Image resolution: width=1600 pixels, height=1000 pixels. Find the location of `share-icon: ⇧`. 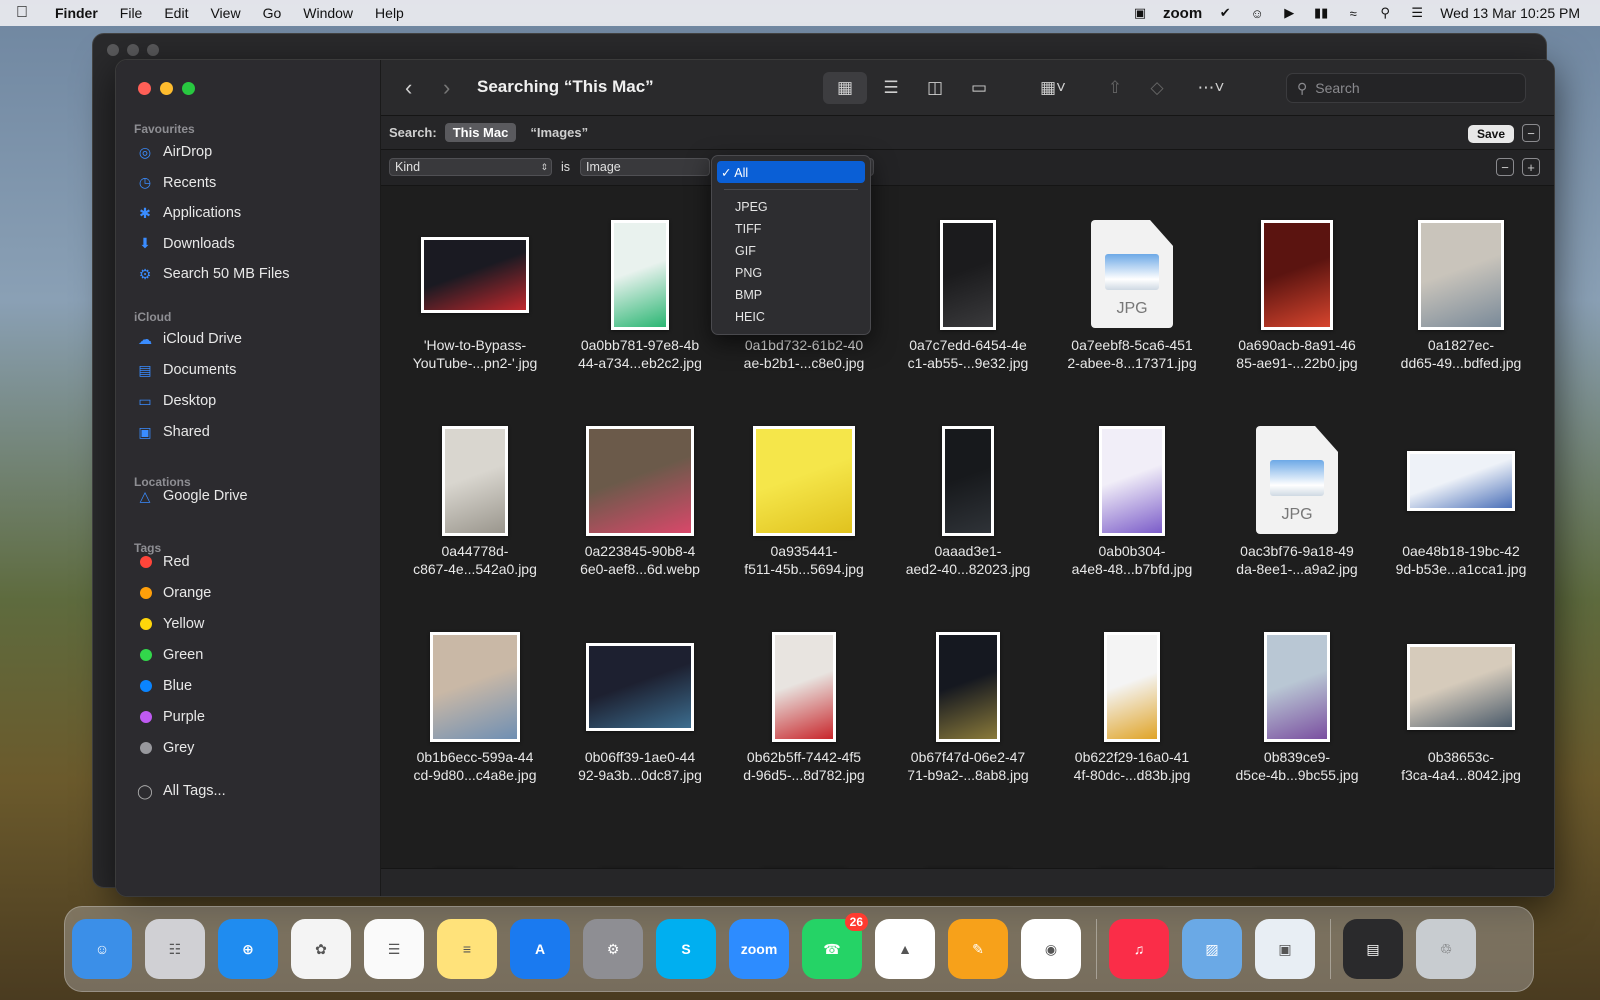

share-icon: ⇧ is located at coordinates (1115, 88).